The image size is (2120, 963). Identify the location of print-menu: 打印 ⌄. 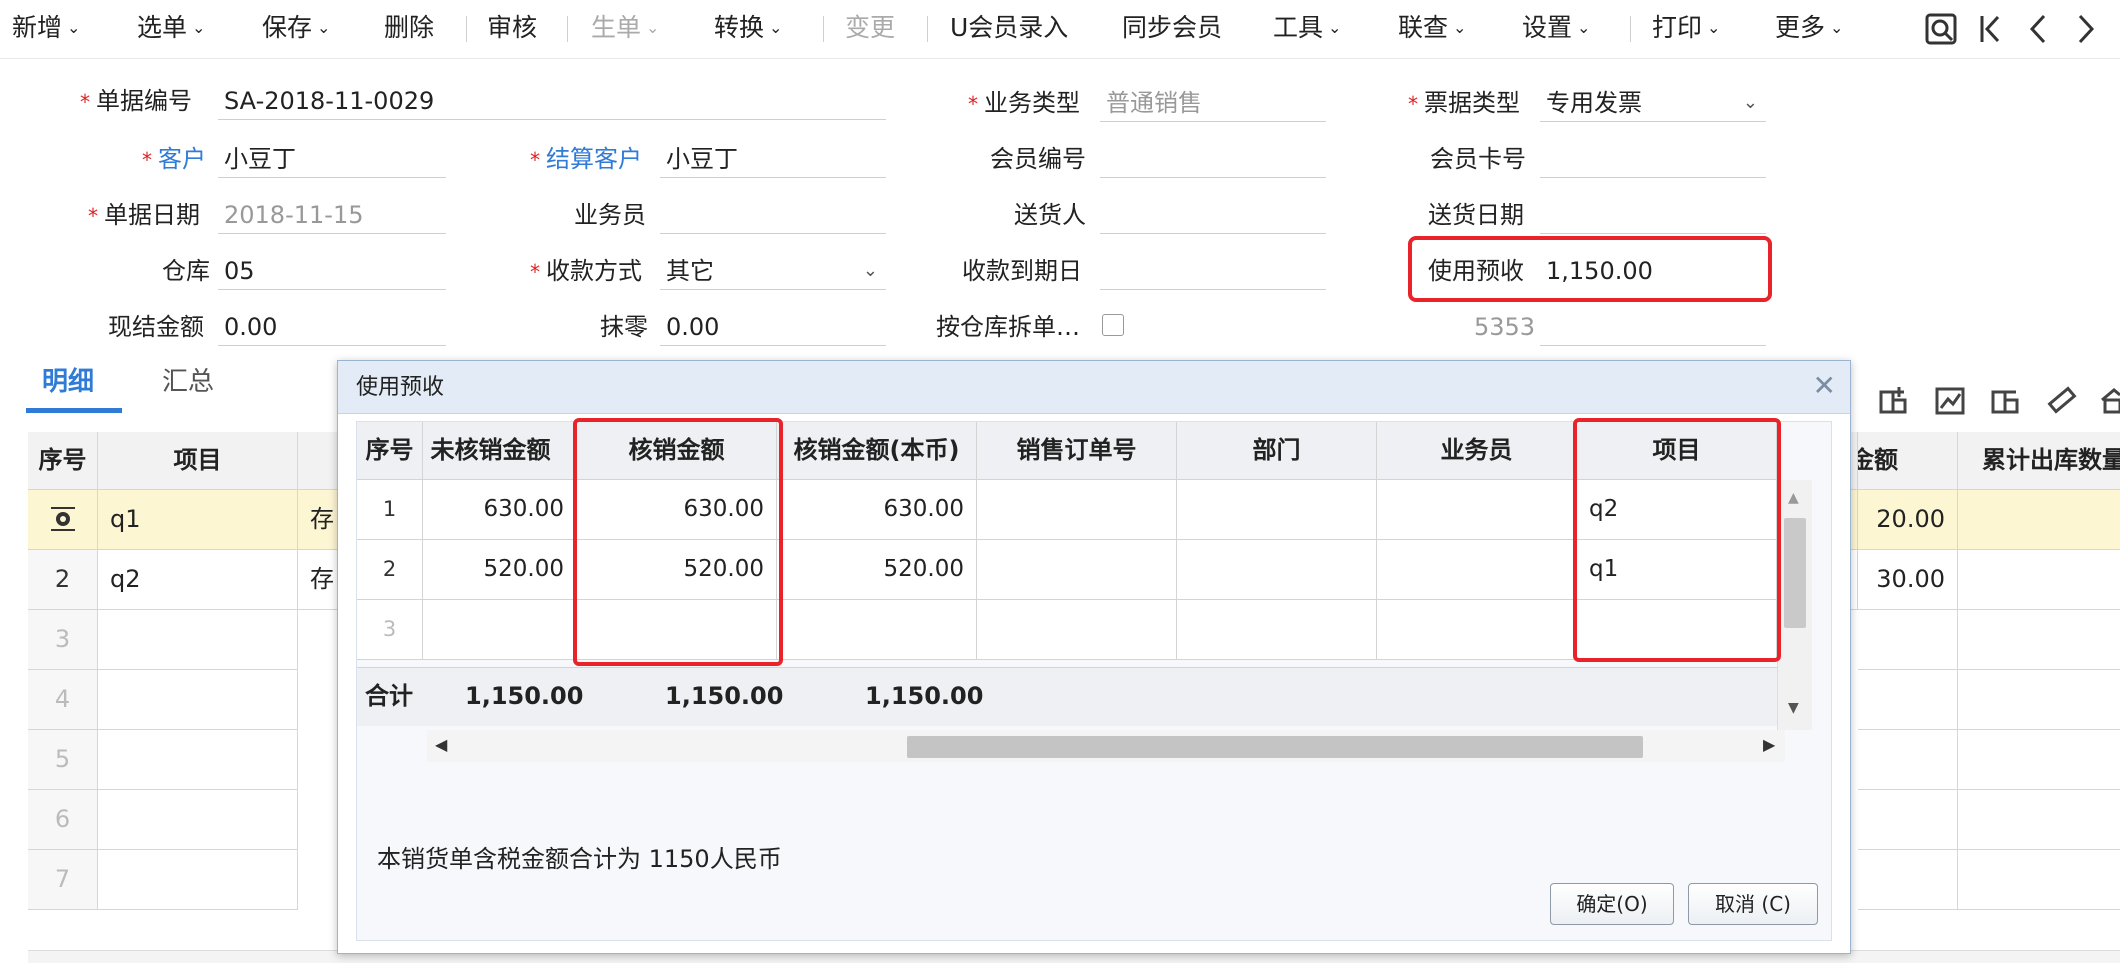
(1686, 29).